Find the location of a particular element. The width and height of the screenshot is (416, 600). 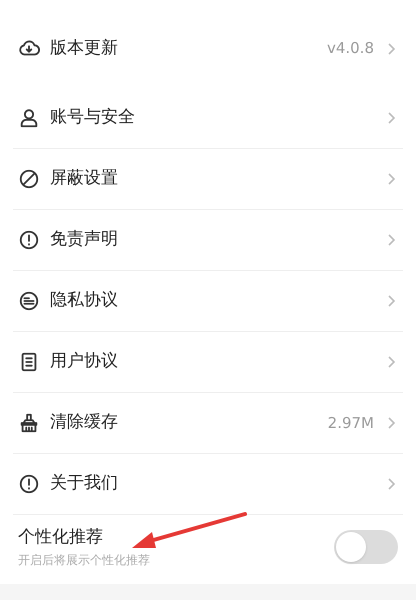

row-label: 账号与安全 is located at coordinates (92, 118).